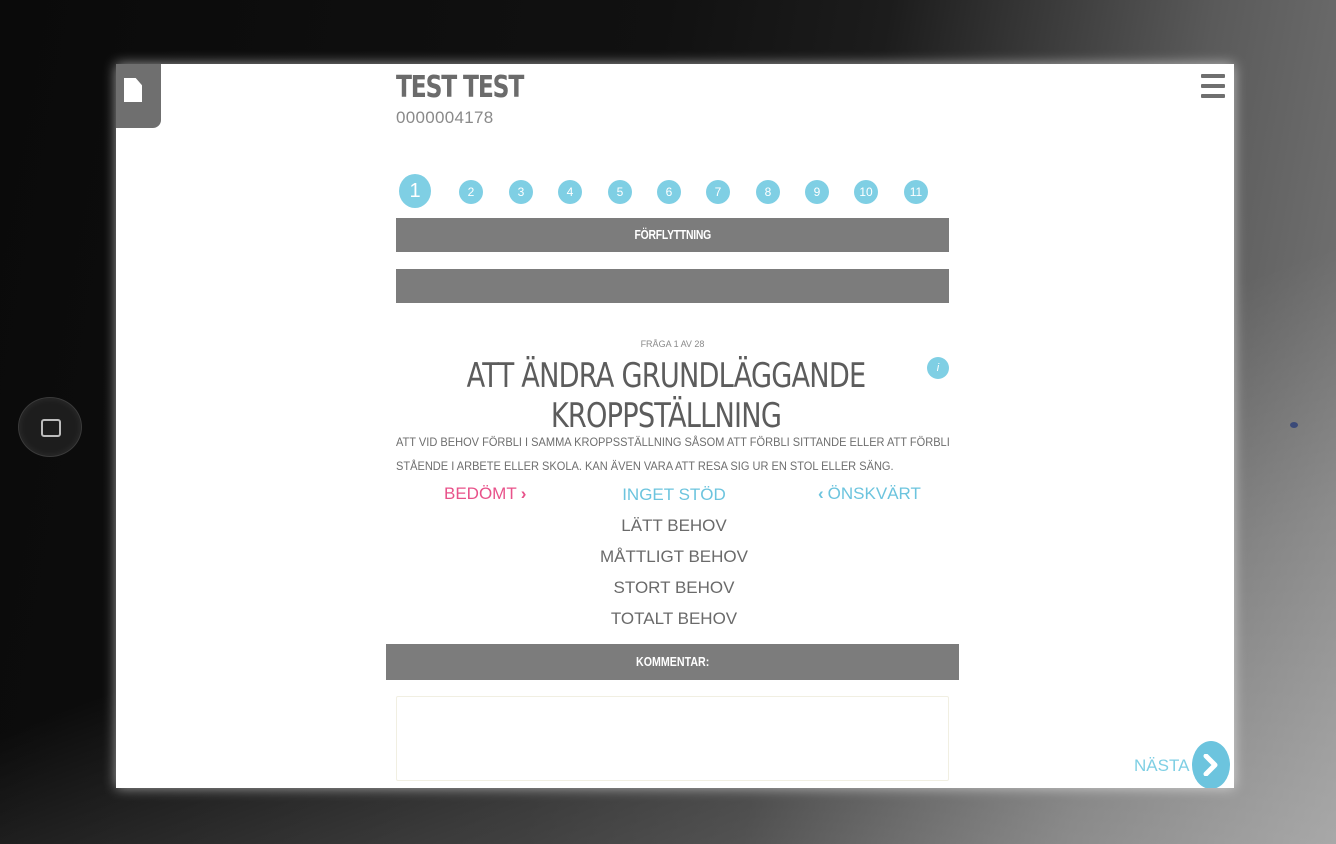 The width and height of the screenshot is (1336, 844). What do you see at coordinates (672, 286) in the screenshot?
I see `section-subtitle-bar` at bounding box center [672, 286].